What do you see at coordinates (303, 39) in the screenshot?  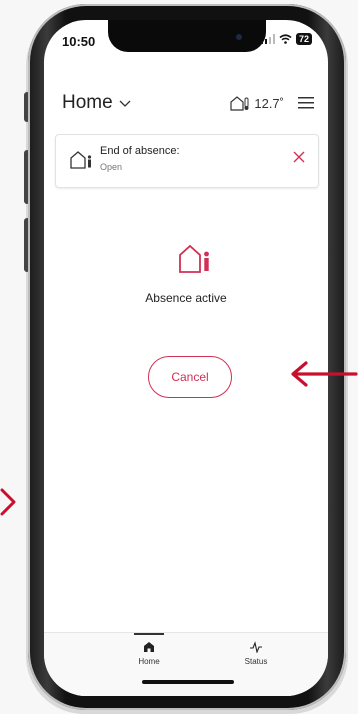 I see `battery-indicator: 72` at bounding box center [303, 39].